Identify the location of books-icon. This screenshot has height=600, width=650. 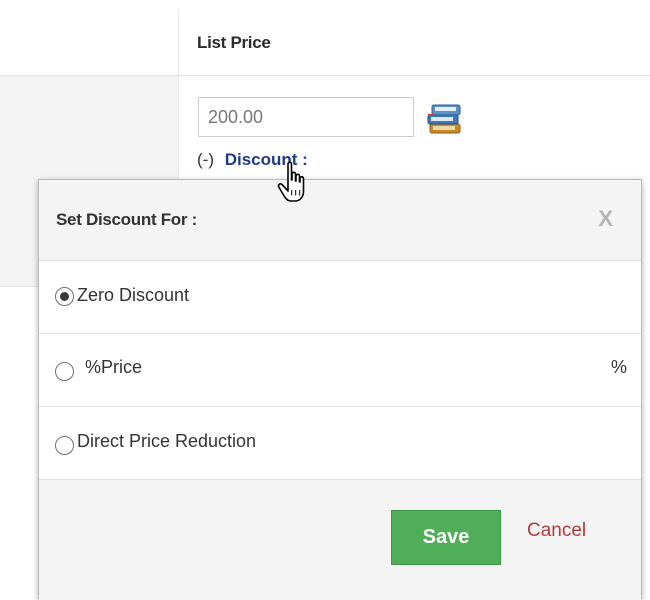
(444, 117).